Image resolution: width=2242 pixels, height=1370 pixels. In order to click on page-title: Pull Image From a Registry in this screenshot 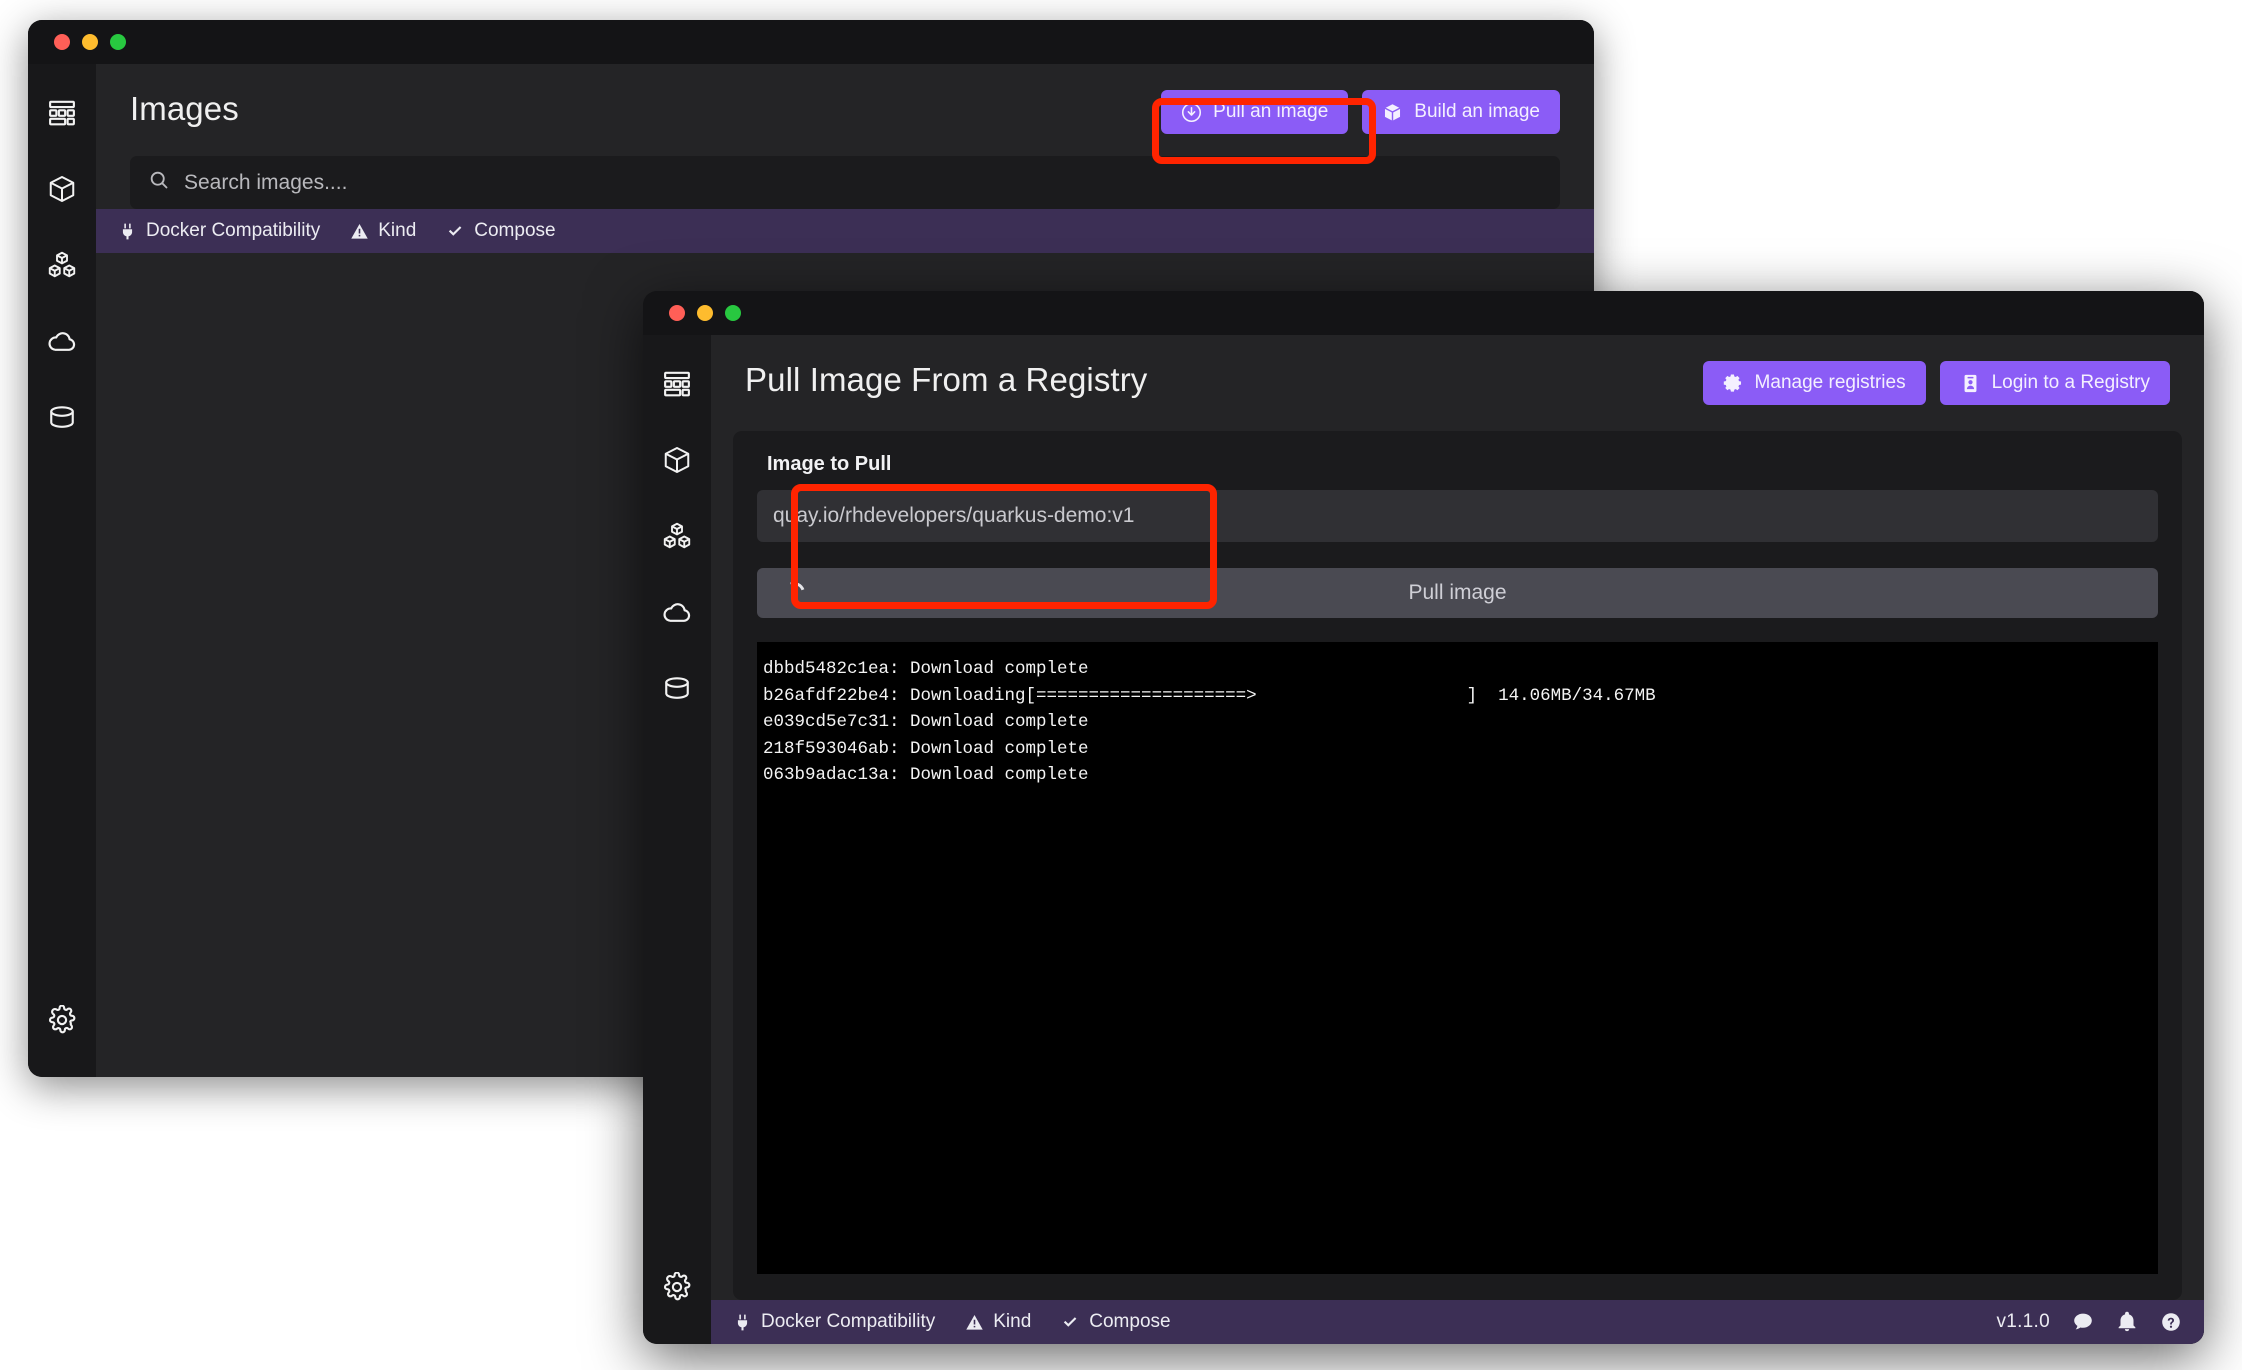, I will do `click(946, 379)`.